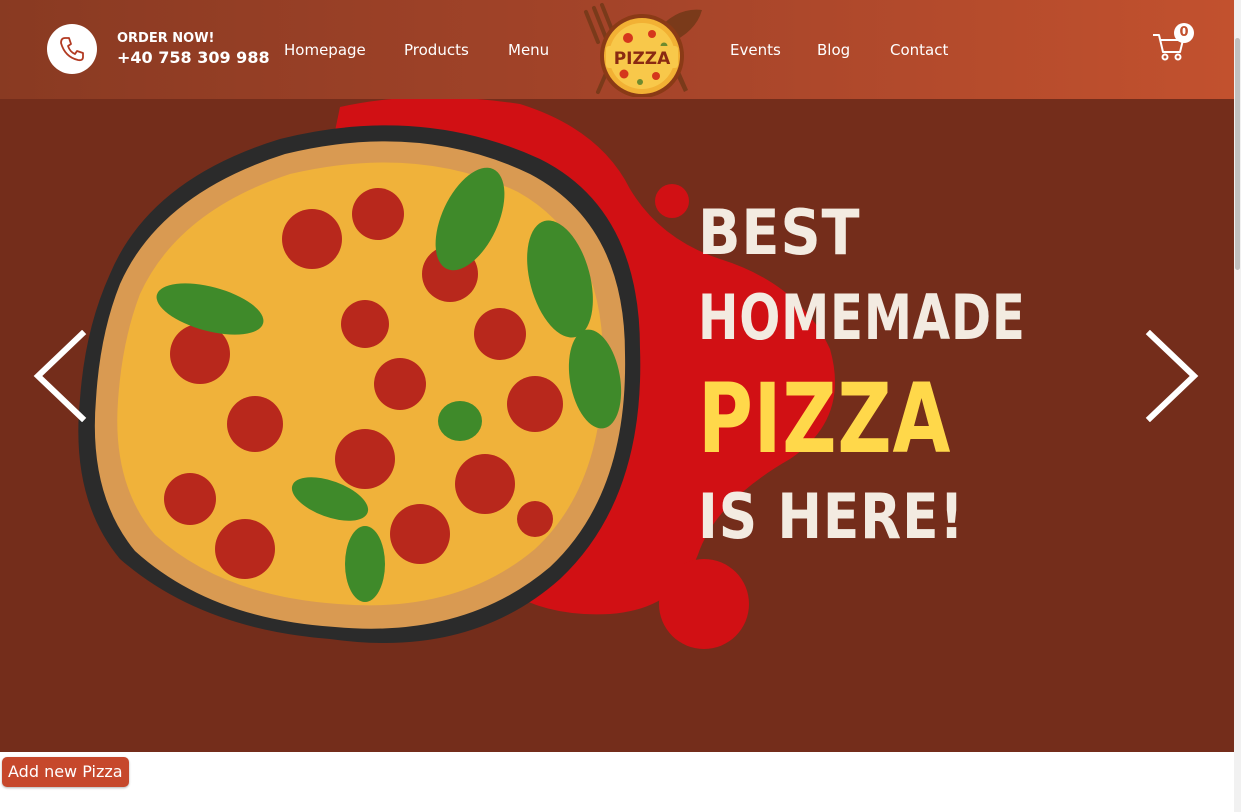 This screenshot has height=812, width=1241. What do you see at coordinates (436, 50) in the screenshot?
I see `nav-link-products: Products` at bounding box center [436, 50].